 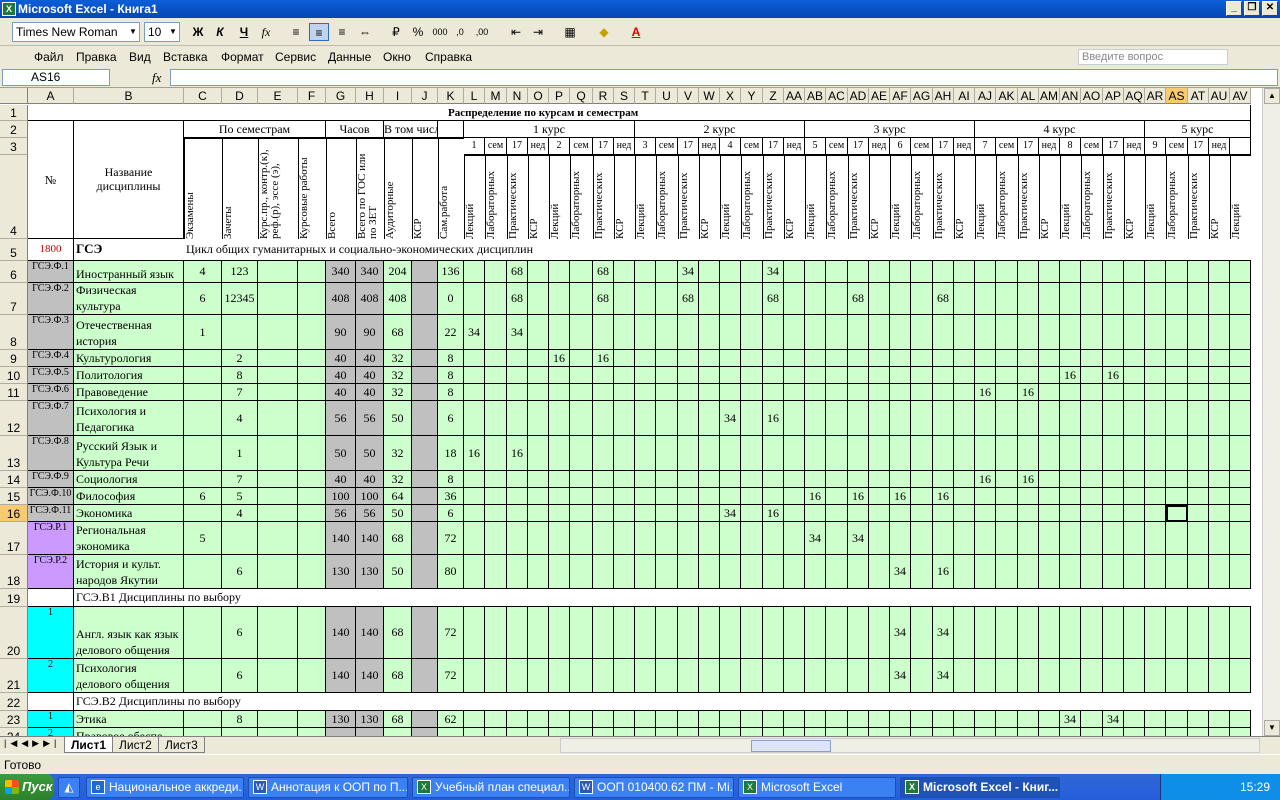 I want to click on column-header: R, so click(x=603, y=96).